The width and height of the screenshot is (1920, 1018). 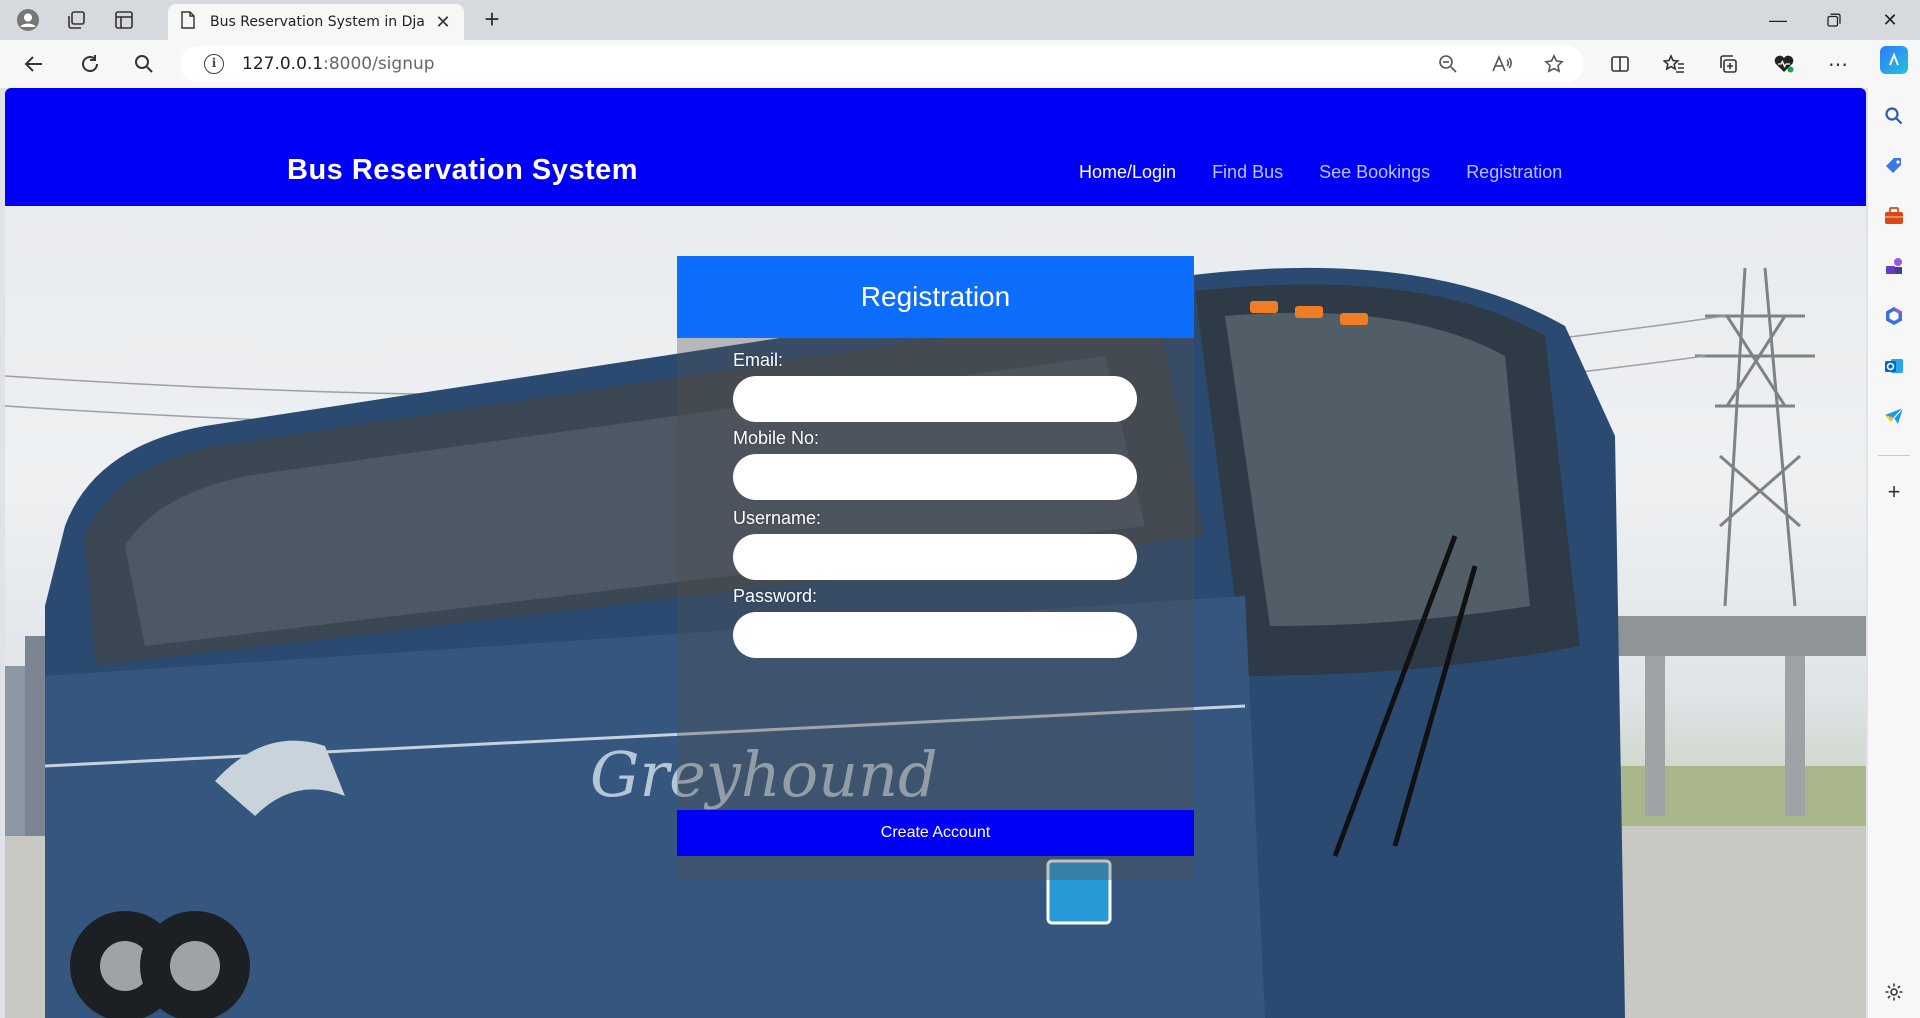 I want to click on password-label: Password:, so click(x=775, y=596).